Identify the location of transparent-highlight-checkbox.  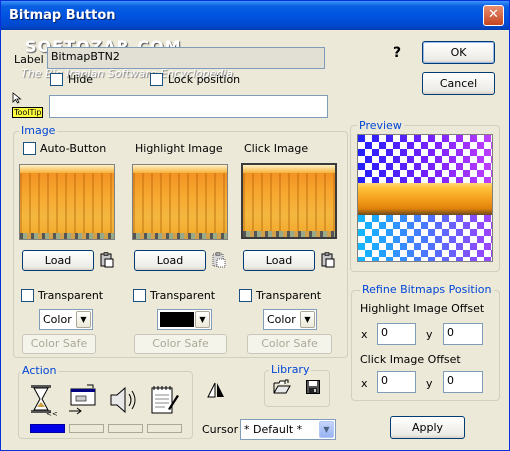
(139, 295).